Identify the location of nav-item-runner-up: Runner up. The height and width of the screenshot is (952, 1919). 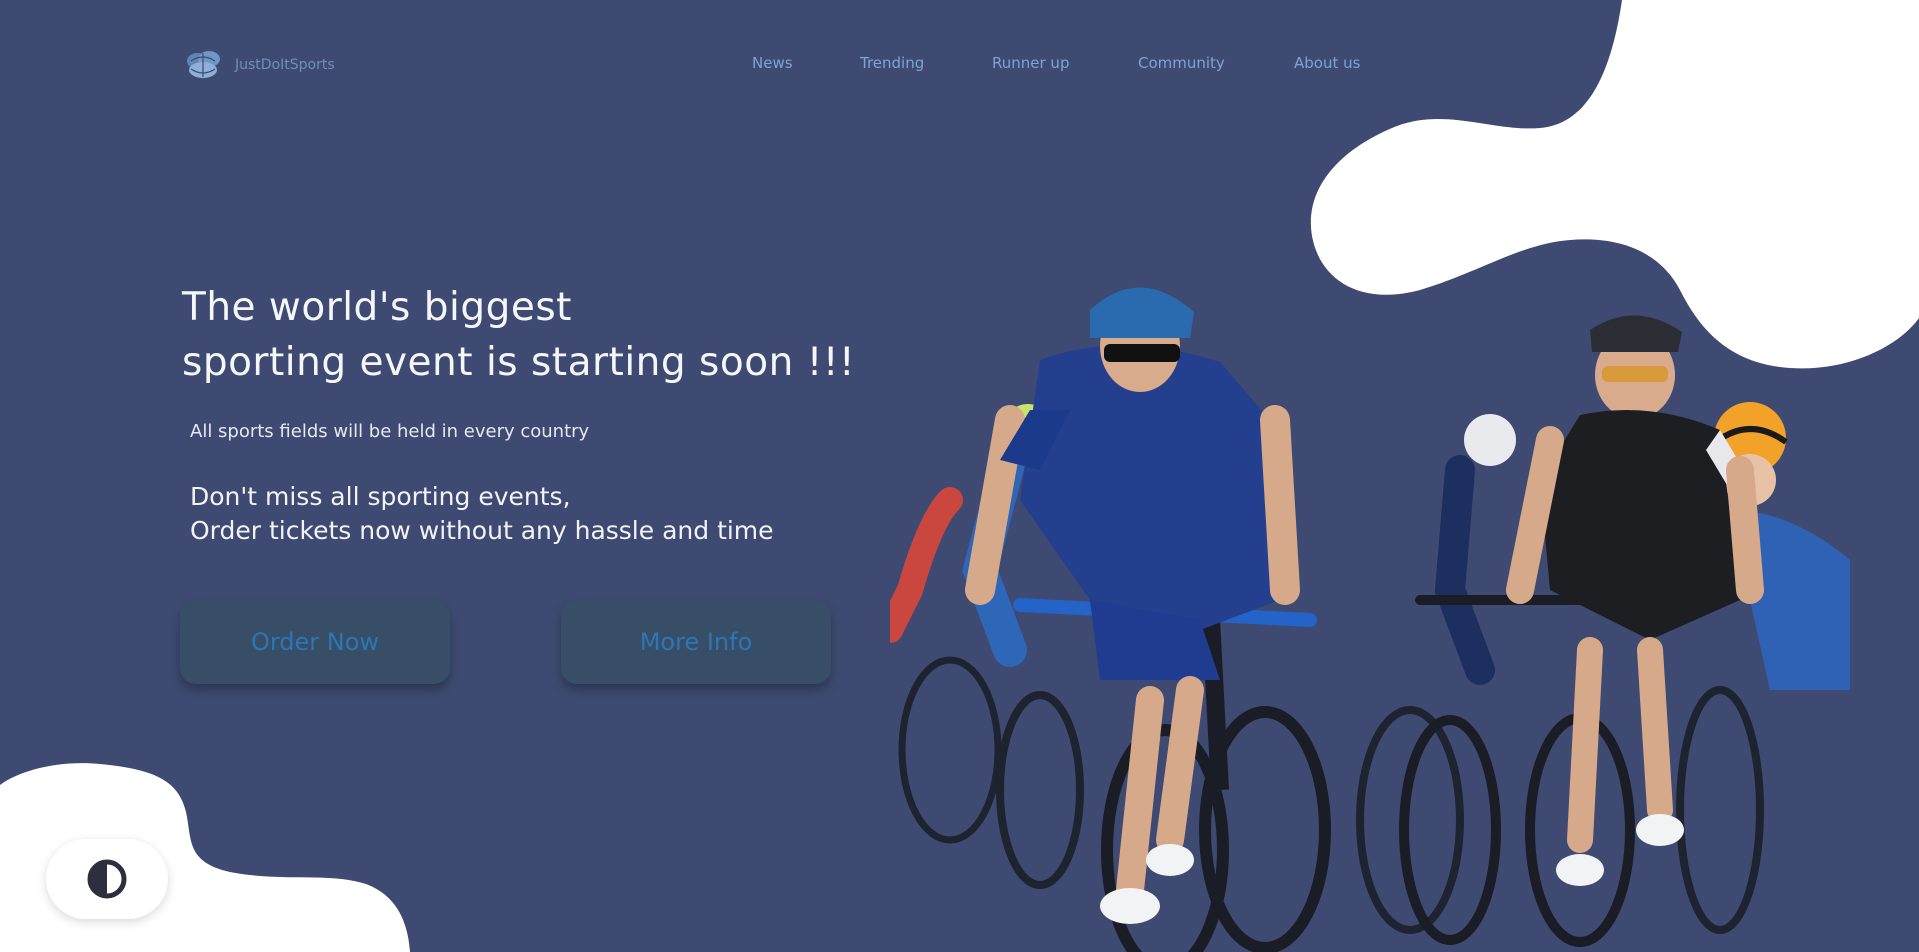
(1030, 63).